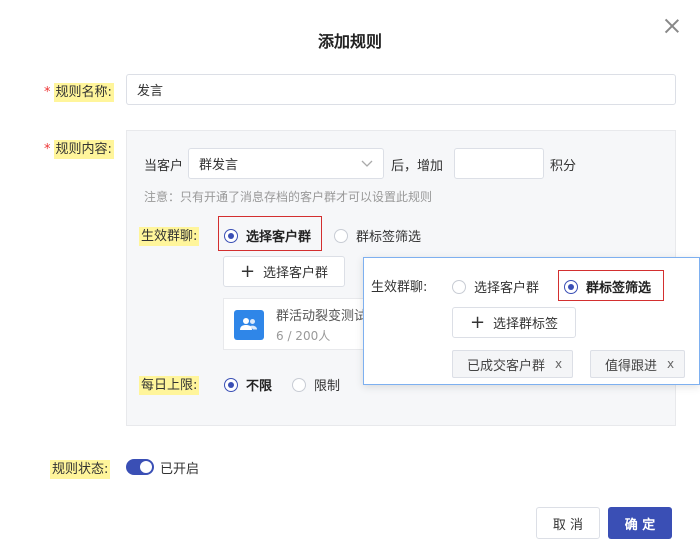  Describe the element at coordinates (401, 89) in the screenshot. I see `rule-name-input: 发言` at that location.